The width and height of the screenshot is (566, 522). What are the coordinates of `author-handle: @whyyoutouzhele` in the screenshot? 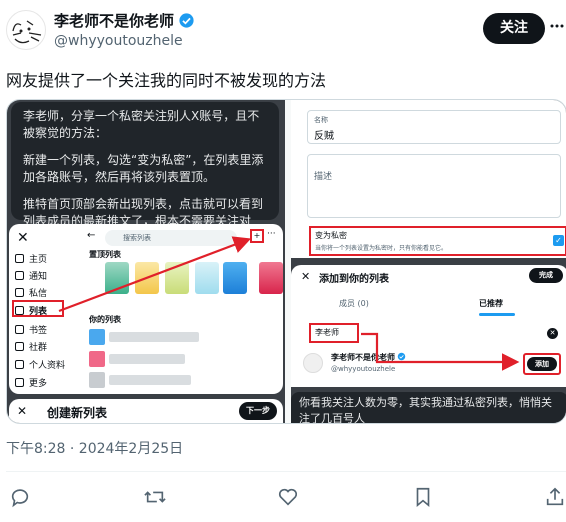 It's located at (118, 41).